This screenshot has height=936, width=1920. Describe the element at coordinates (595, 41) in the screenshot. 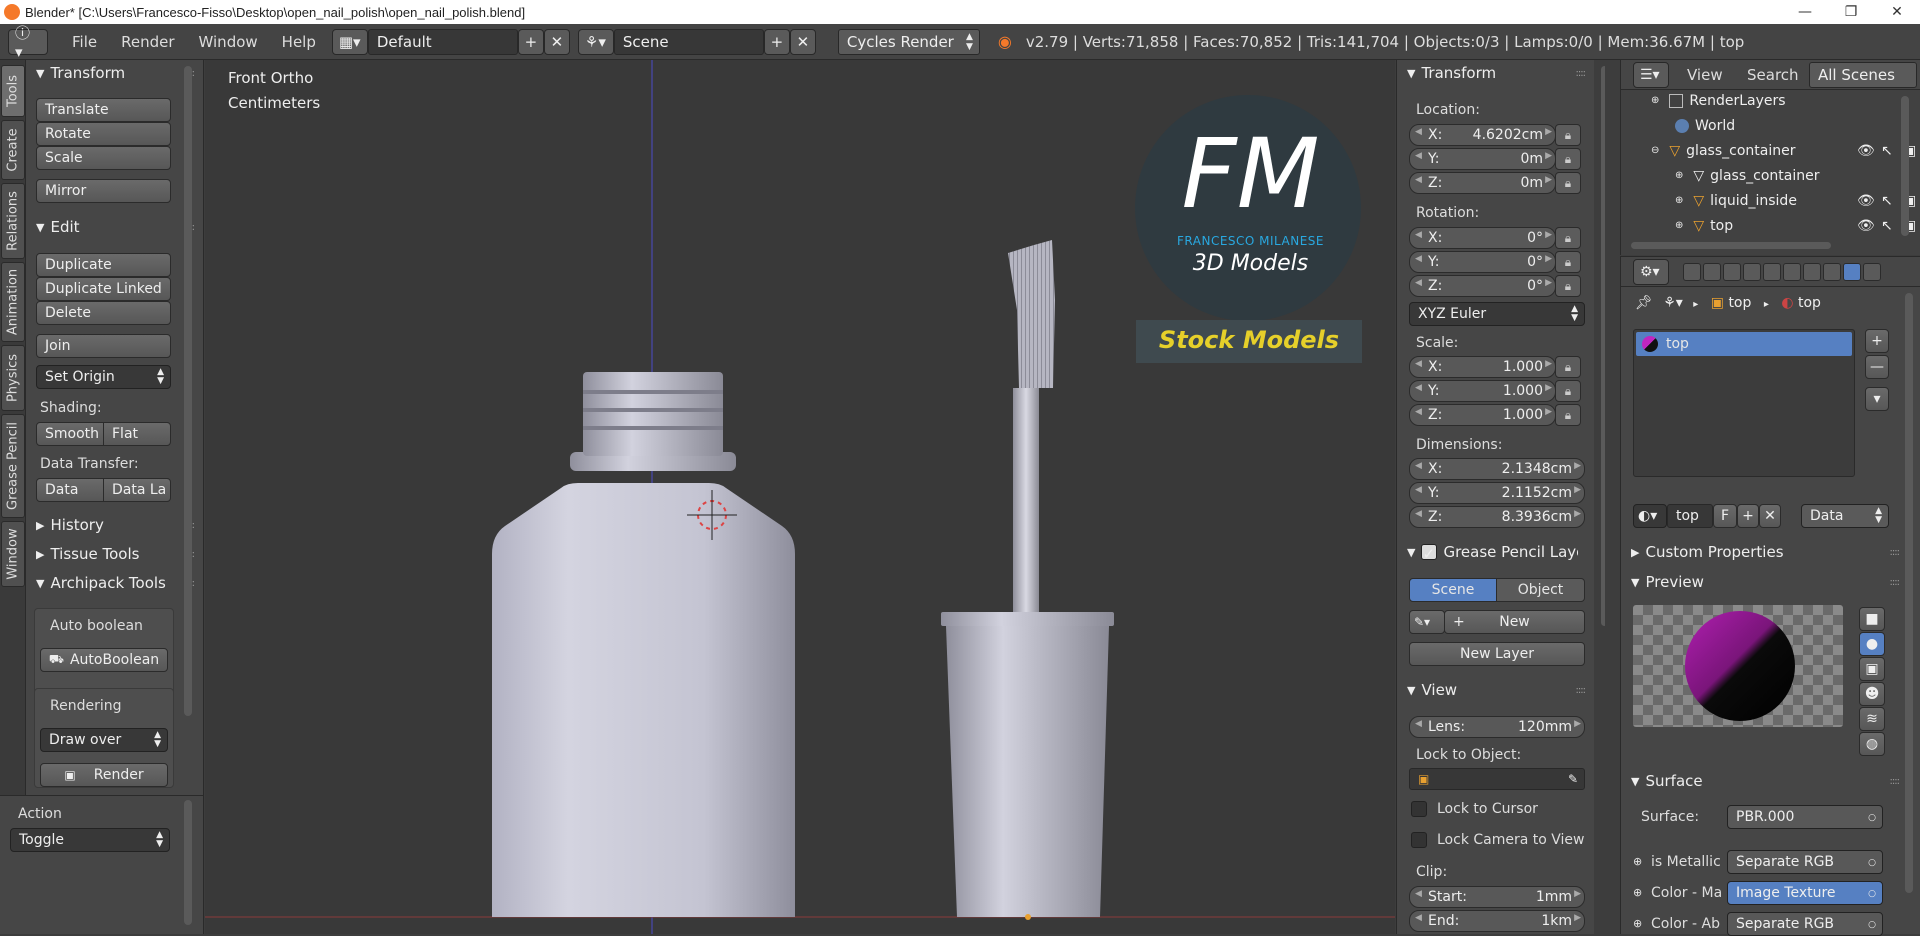

I see `scene-icon: ⚘▾` at that location.